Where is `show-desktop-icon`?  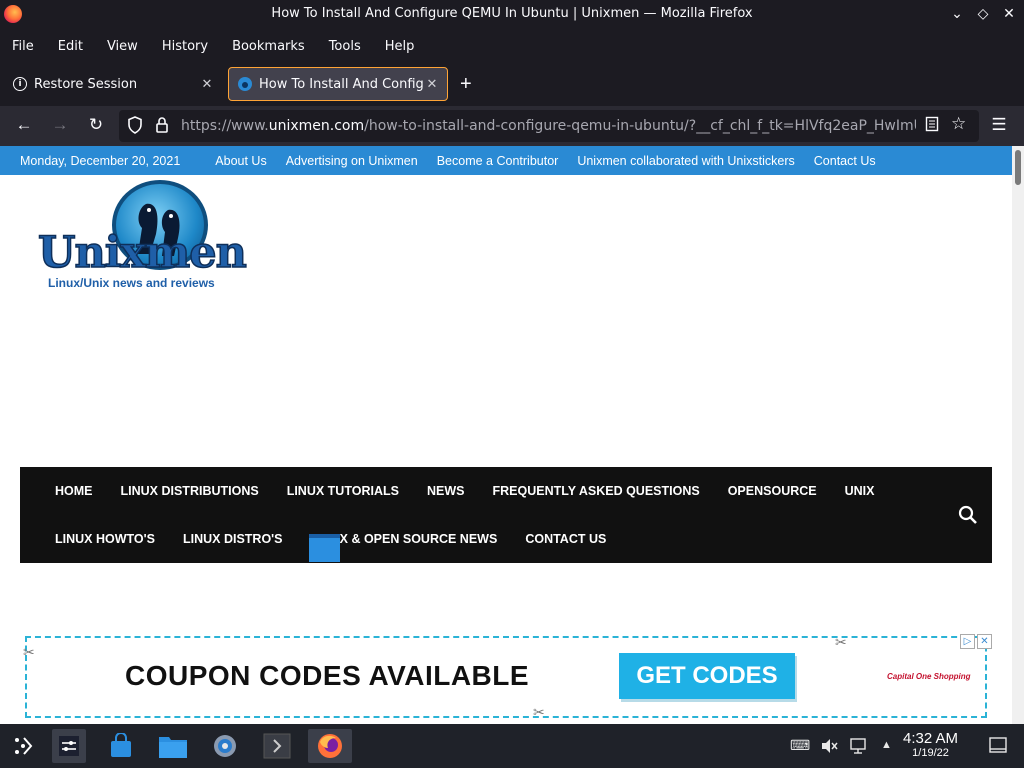 show-desktop-icon is located at coordinates (998, 746).